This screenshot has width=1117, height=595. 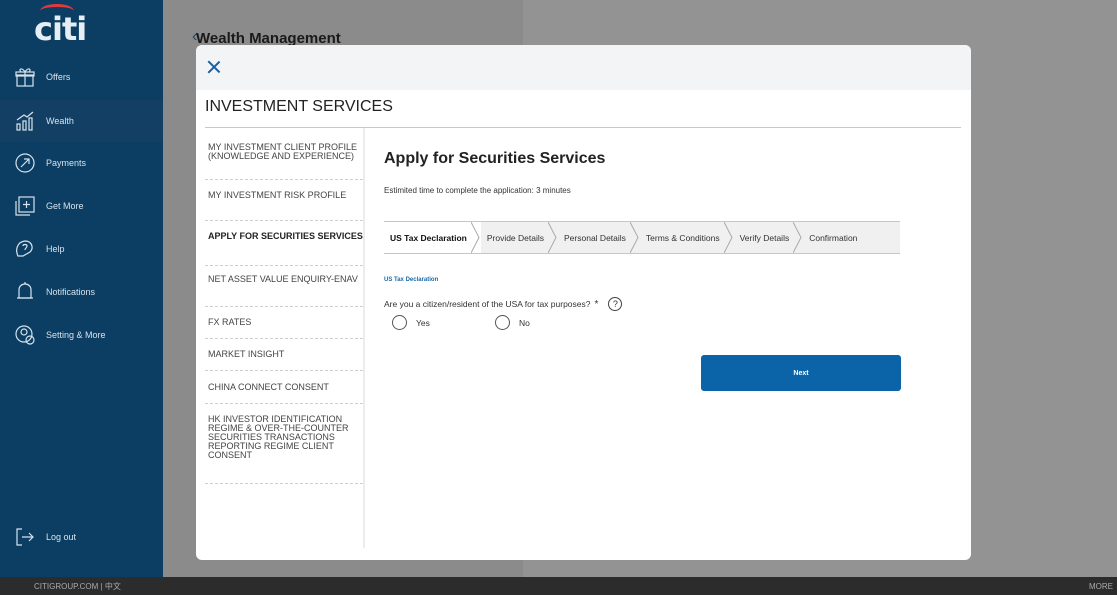 I want to click on sidebar-item-label: Notifications, so click(x=71, y=292).